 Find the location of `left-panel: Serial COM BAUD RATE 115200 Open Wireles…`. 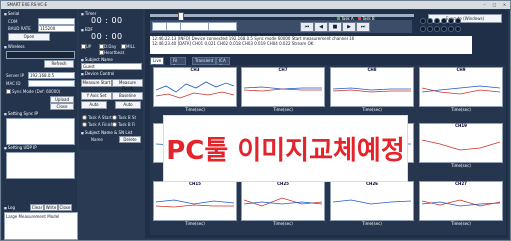

left-panel: Serial COM BAUD RATE 115200 Open Wireles… is located at coordinates (39, 124).